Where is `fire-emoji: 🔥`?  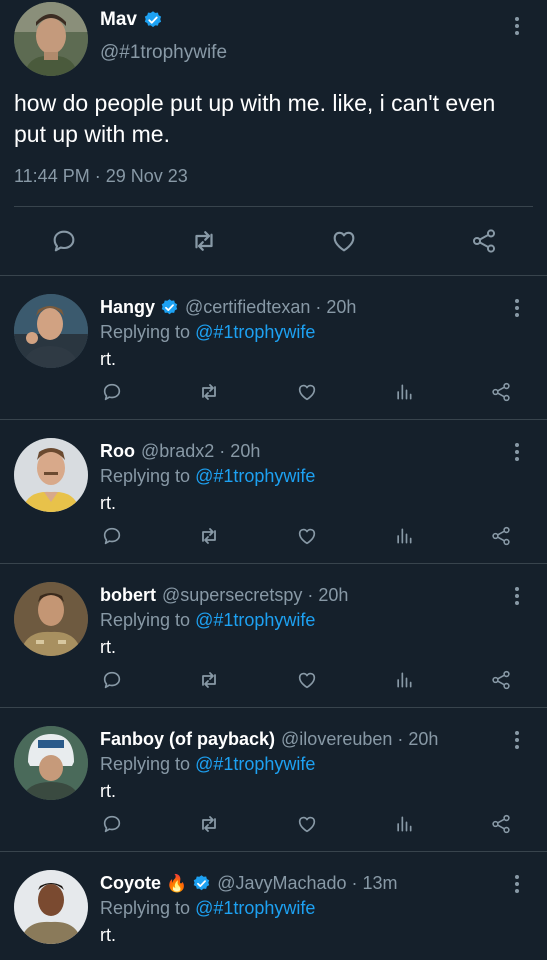 fire-emoji: 🔥 is located at coordinates (177, 883).